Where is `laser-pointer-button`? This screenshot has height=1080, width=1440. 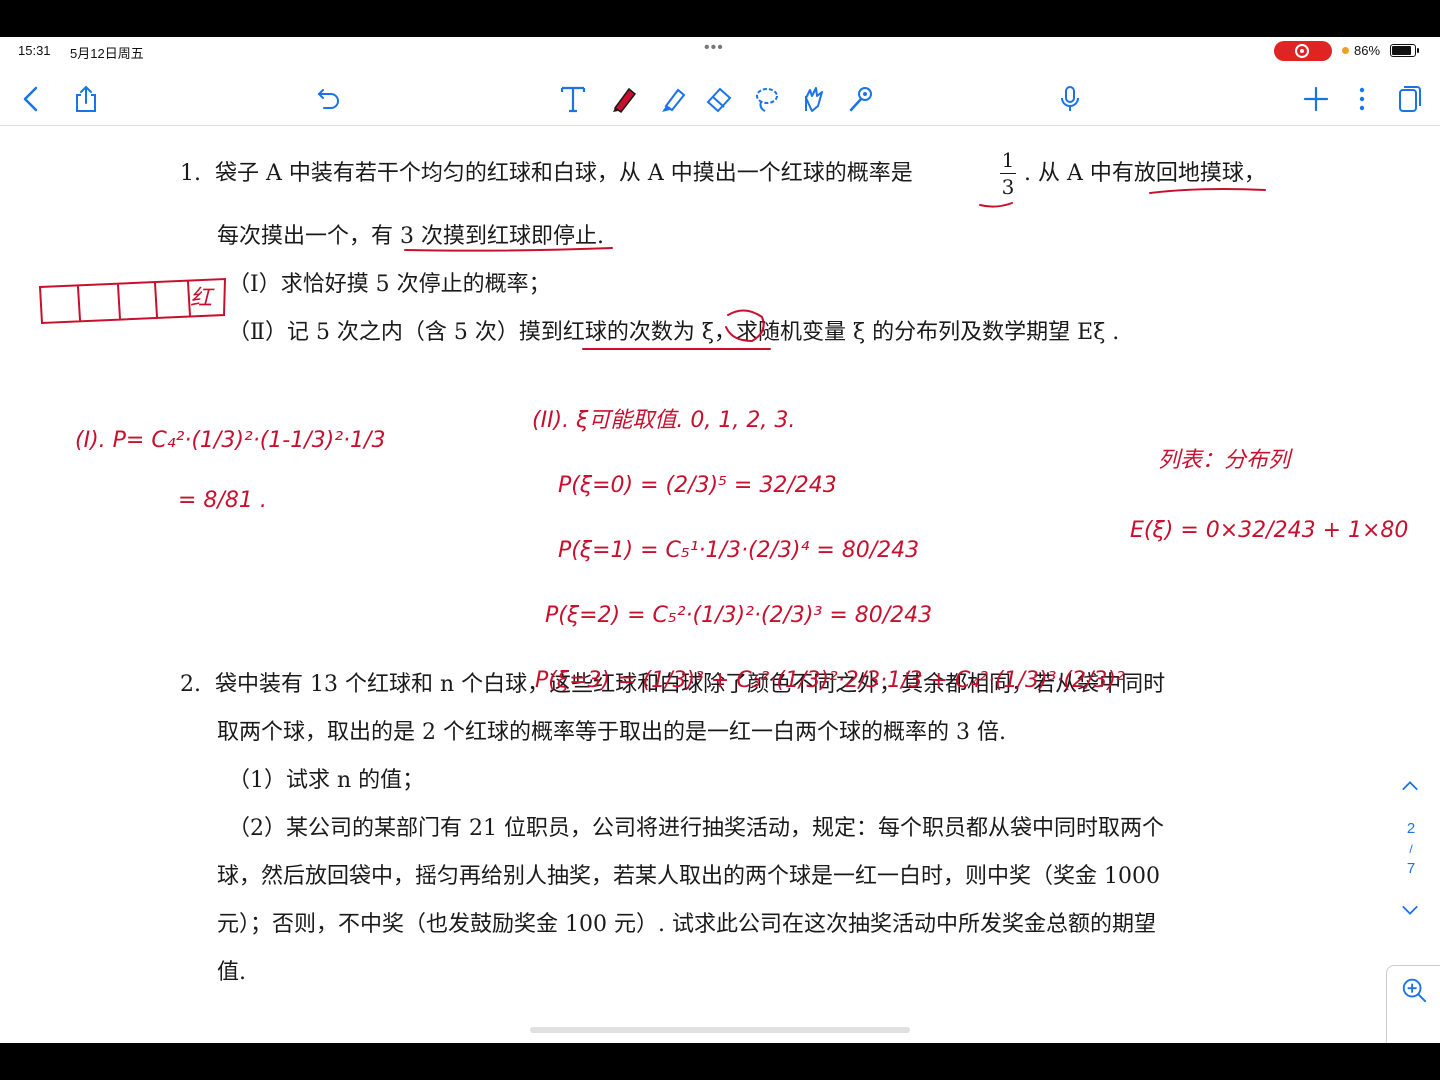 laser-pointer-button is located at coordinates (860, 99).